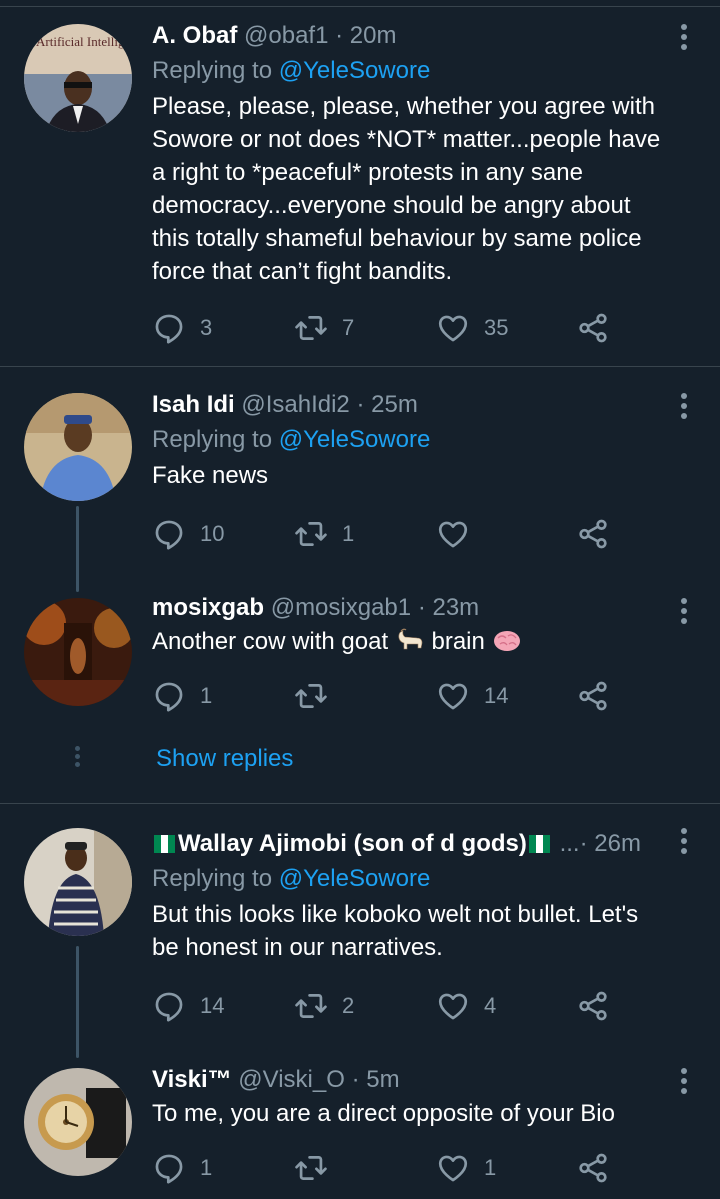 The image size is (720, 1199). What do you see at coordinates (224, 759) in the screenshot?
I see `show-replies-link: Show replies` at bounding box center [224, 759].